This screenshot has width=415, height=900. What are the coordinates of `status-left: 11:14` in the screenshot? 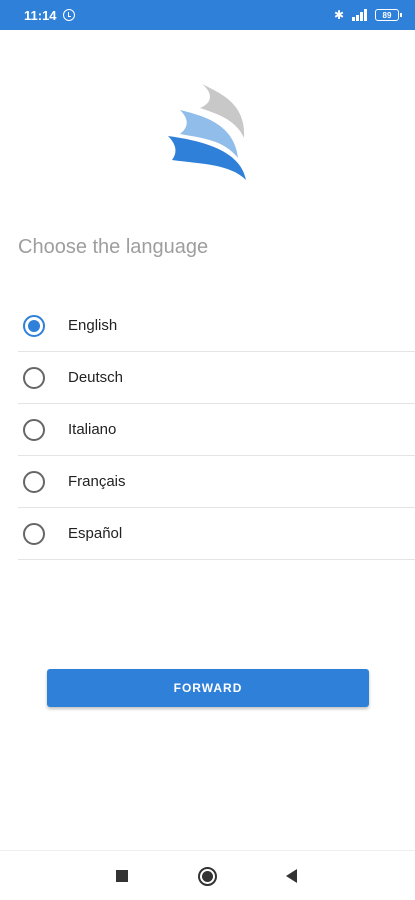 It's located at (49, 15).